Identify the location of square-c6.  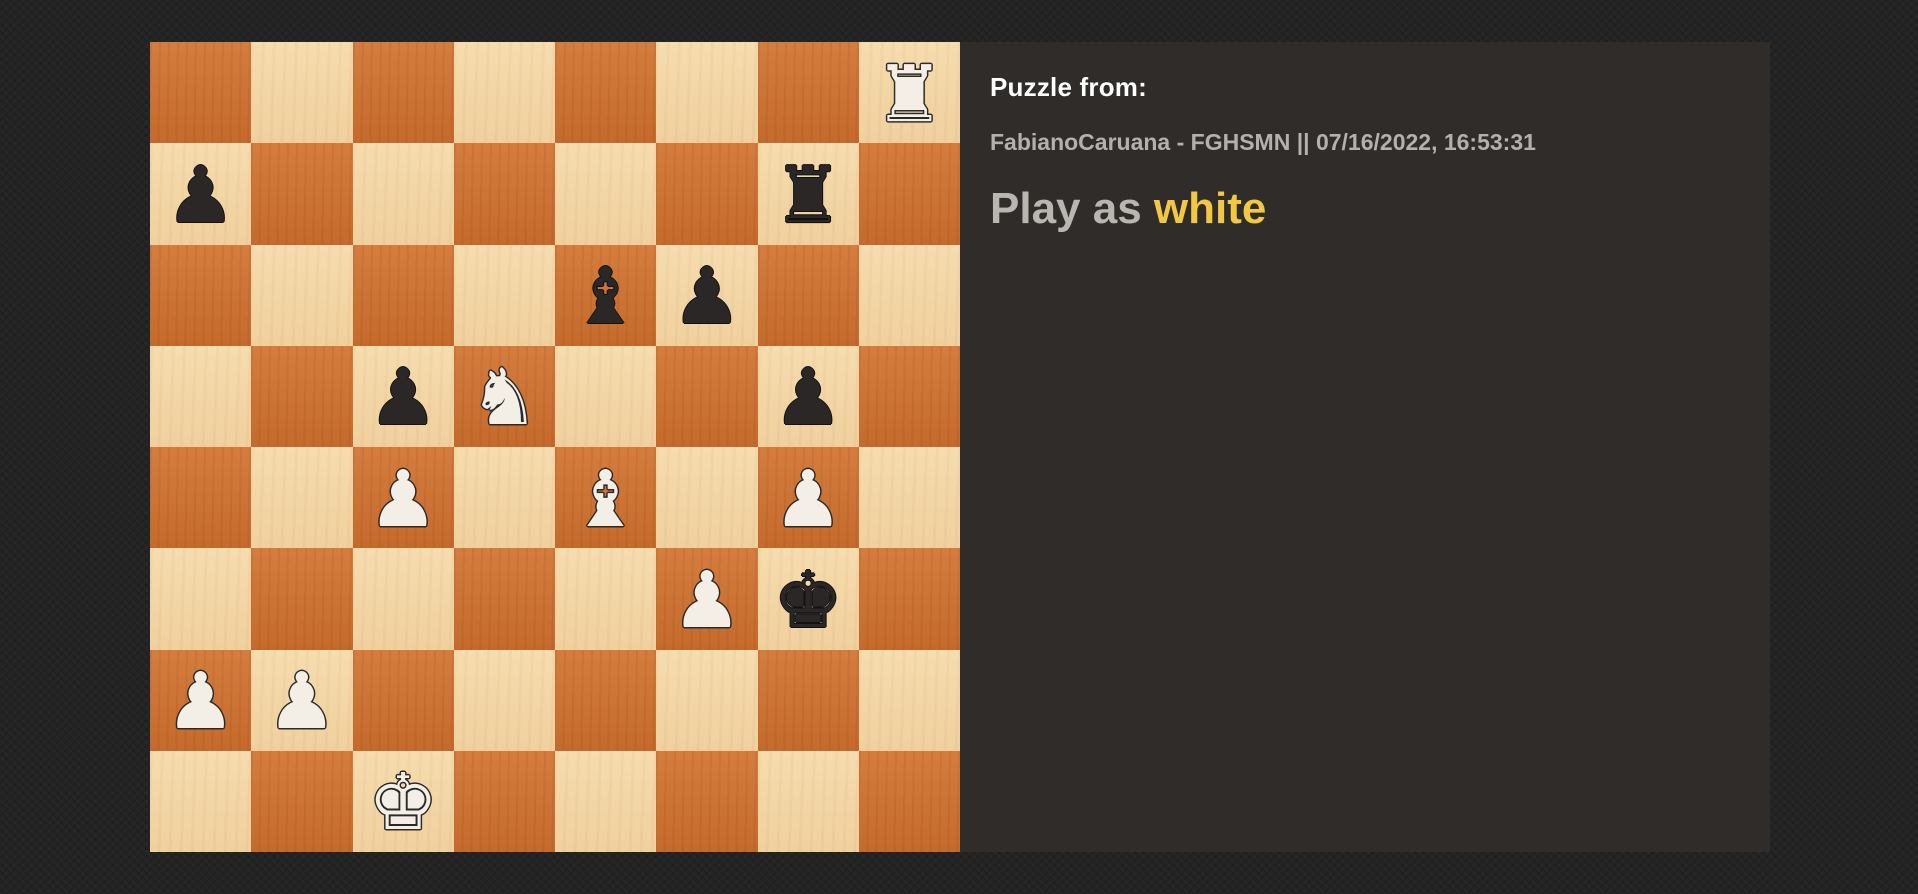
(403, 295).